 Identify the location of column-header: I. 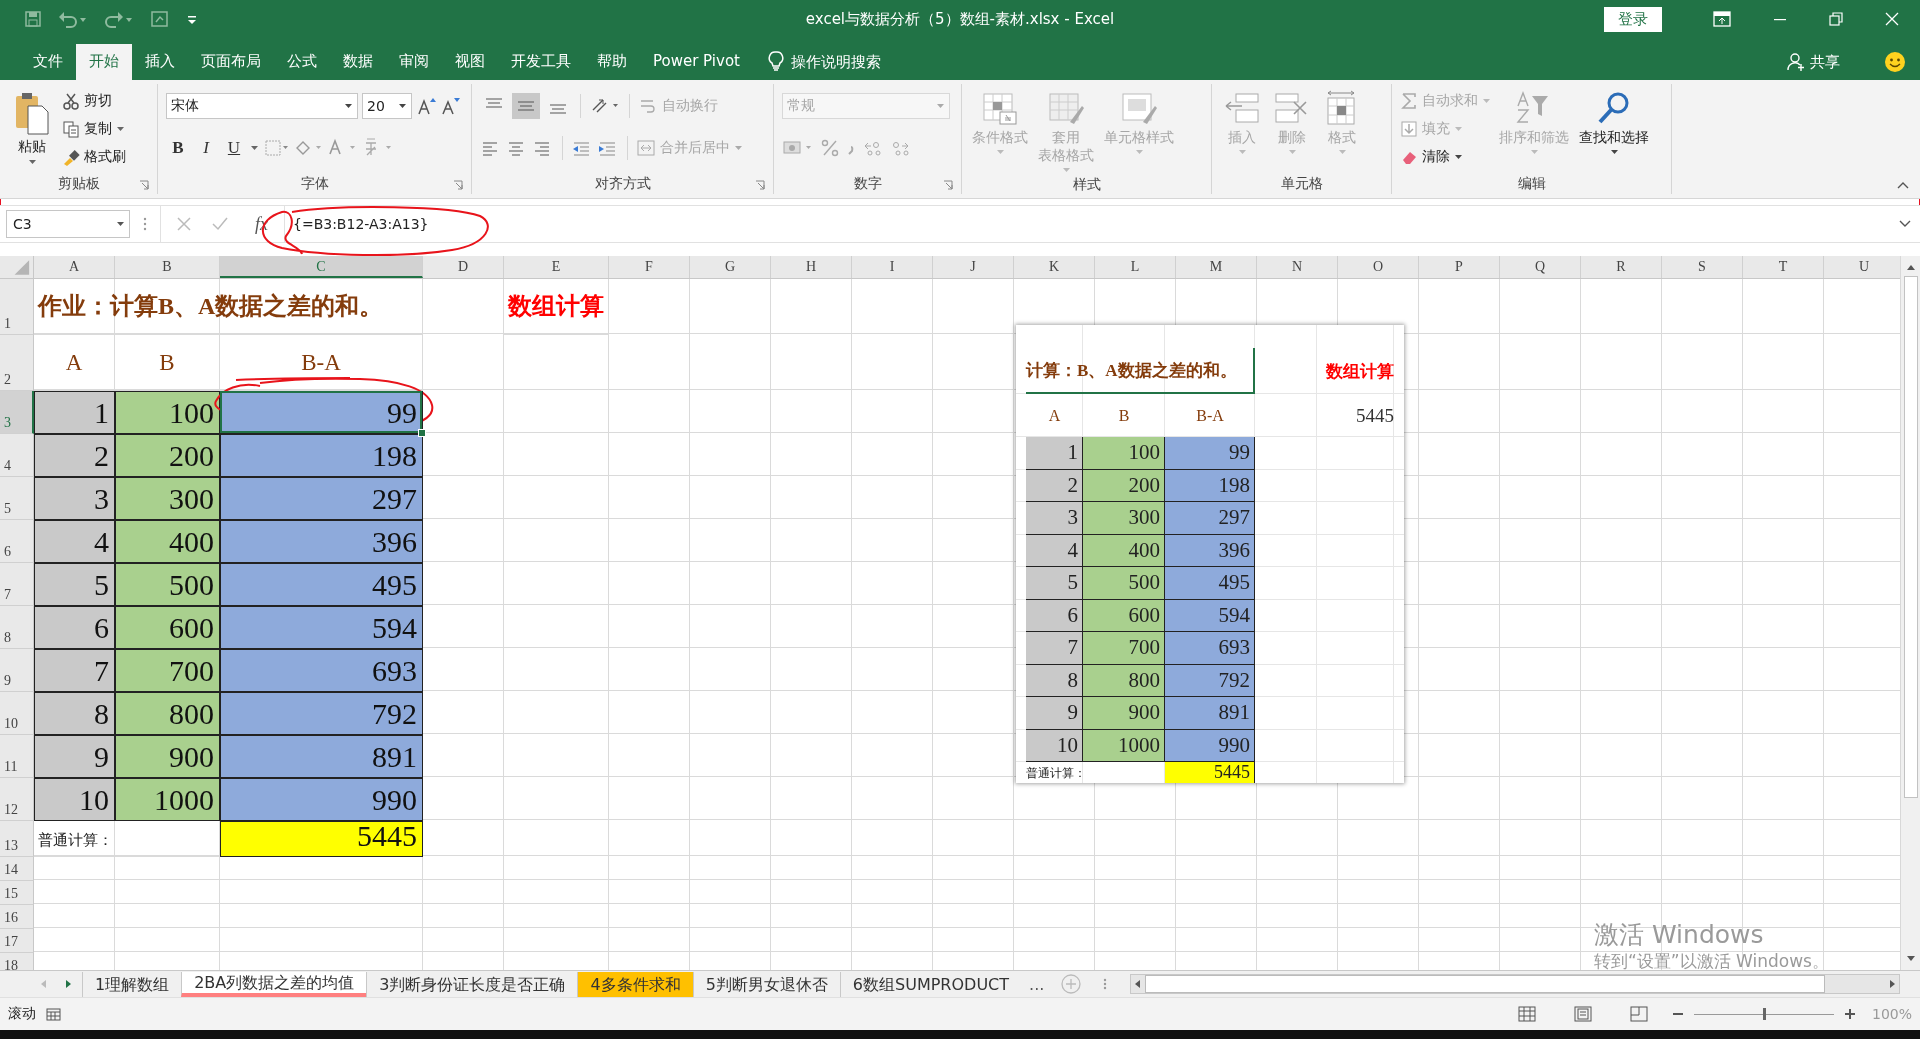
(892, 267).